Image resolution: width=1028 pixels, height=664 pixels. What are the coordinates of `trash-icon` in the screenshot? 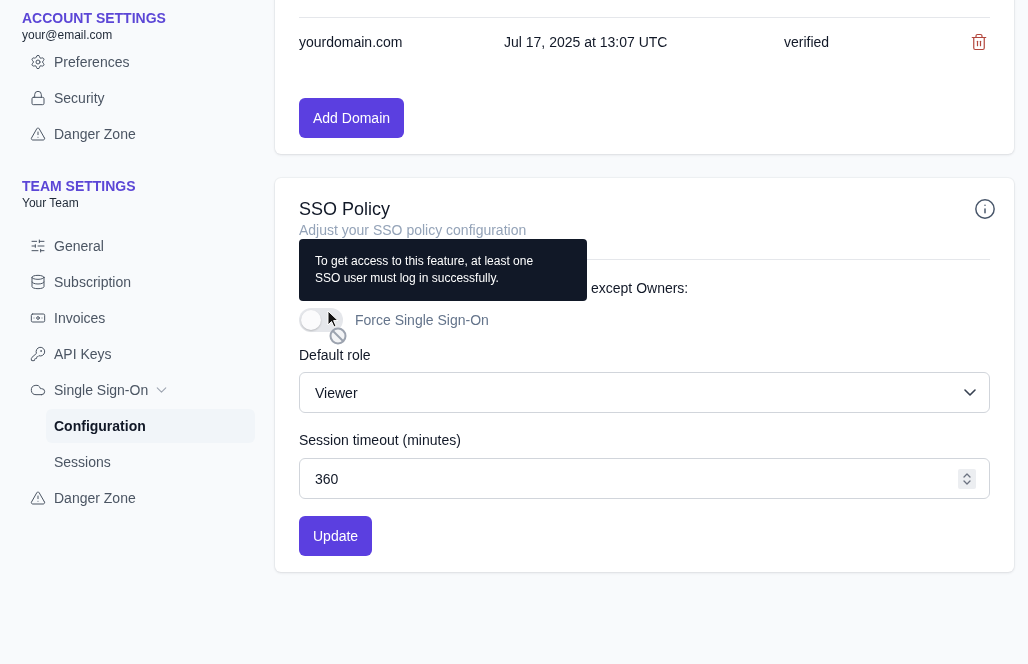 It's located at (979, 42).